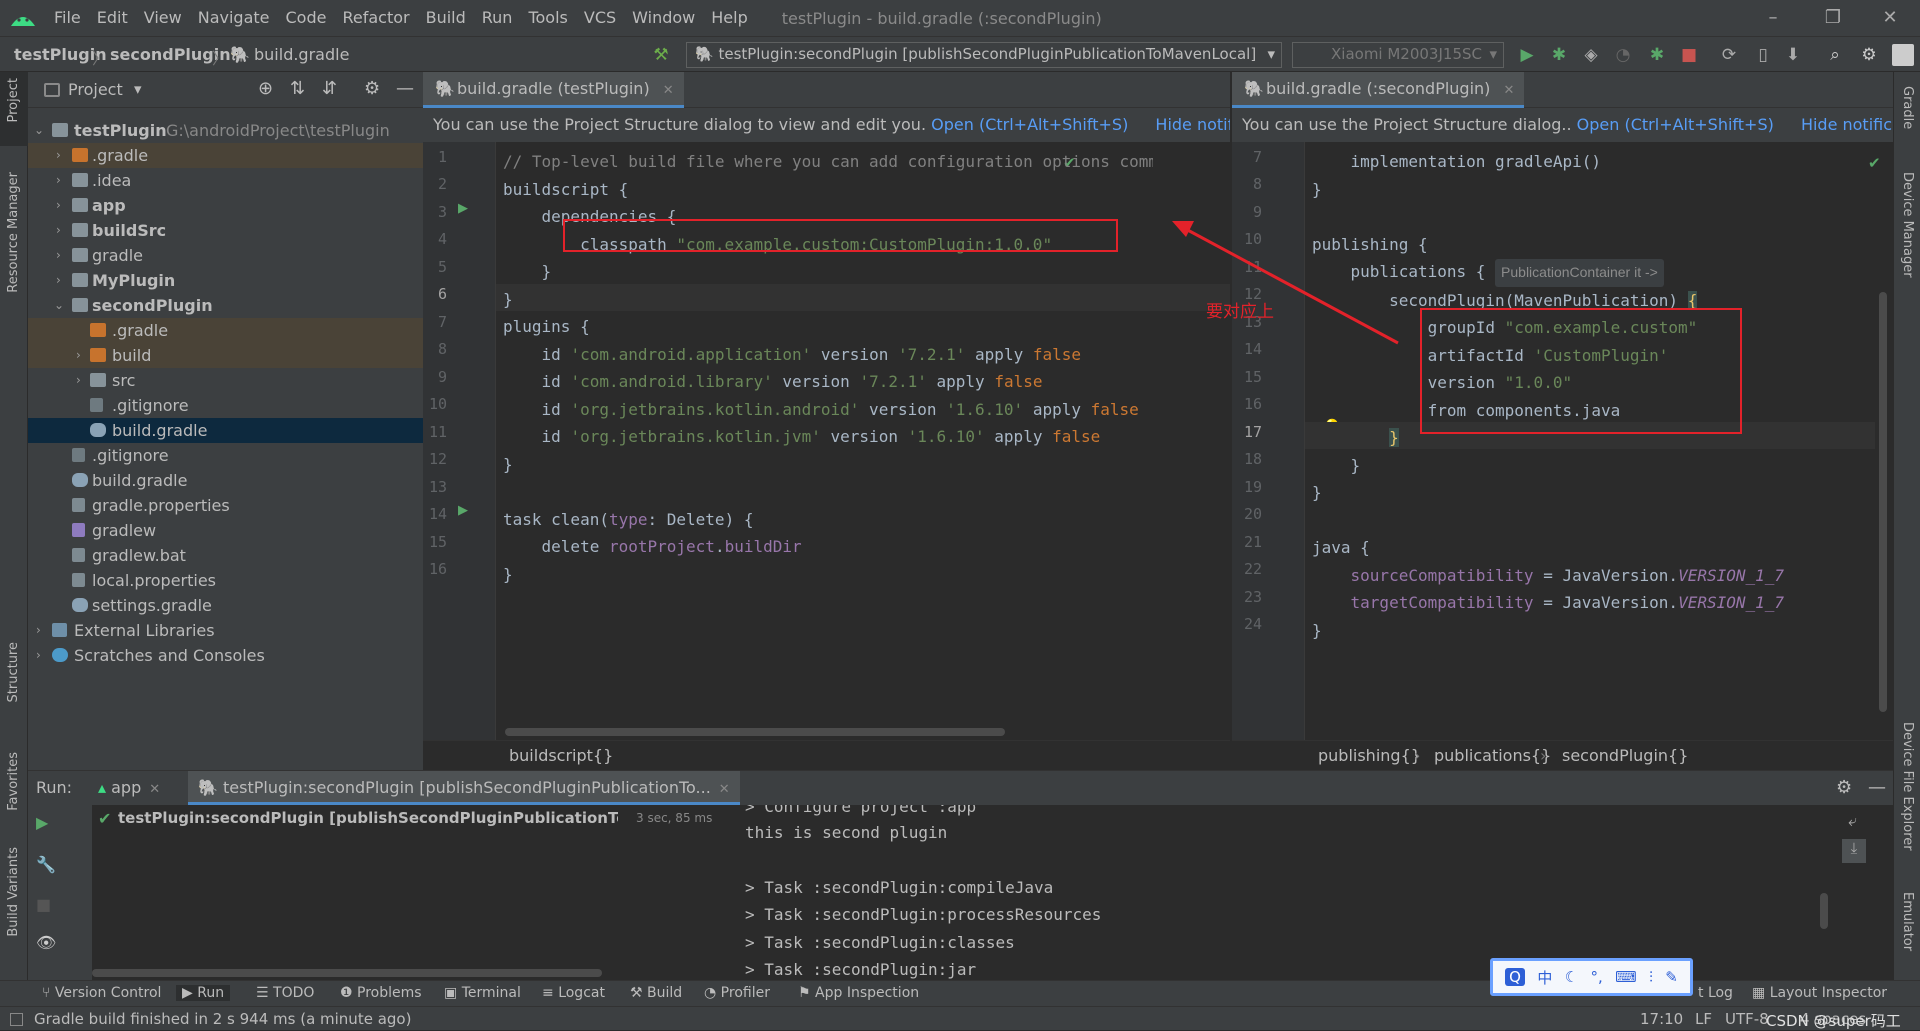 The image size is (1920, 1031). I want to click on tree-item: gradlew, so click(225, 530).